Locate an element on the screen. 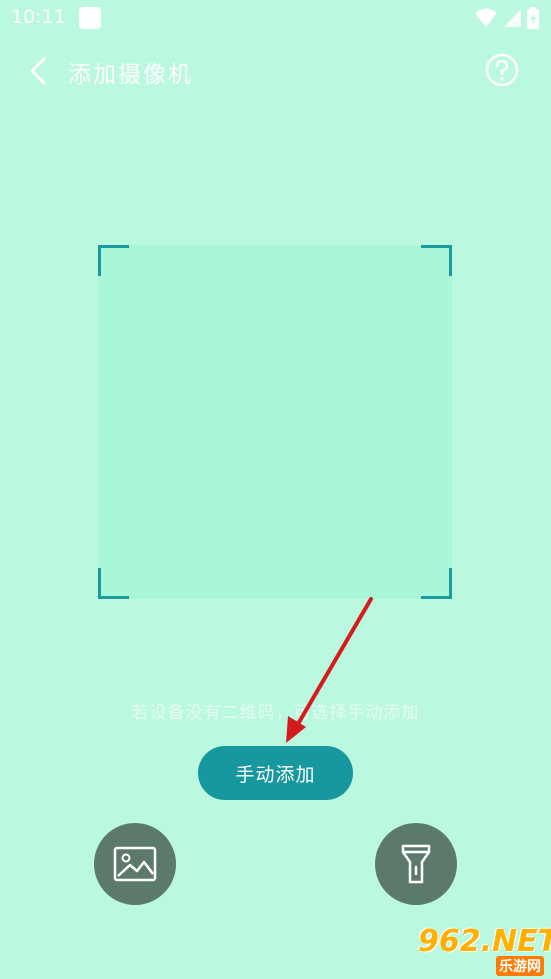 The width and height of the screenshot is (551, 979). back-button is located at coordinates (38, 71).